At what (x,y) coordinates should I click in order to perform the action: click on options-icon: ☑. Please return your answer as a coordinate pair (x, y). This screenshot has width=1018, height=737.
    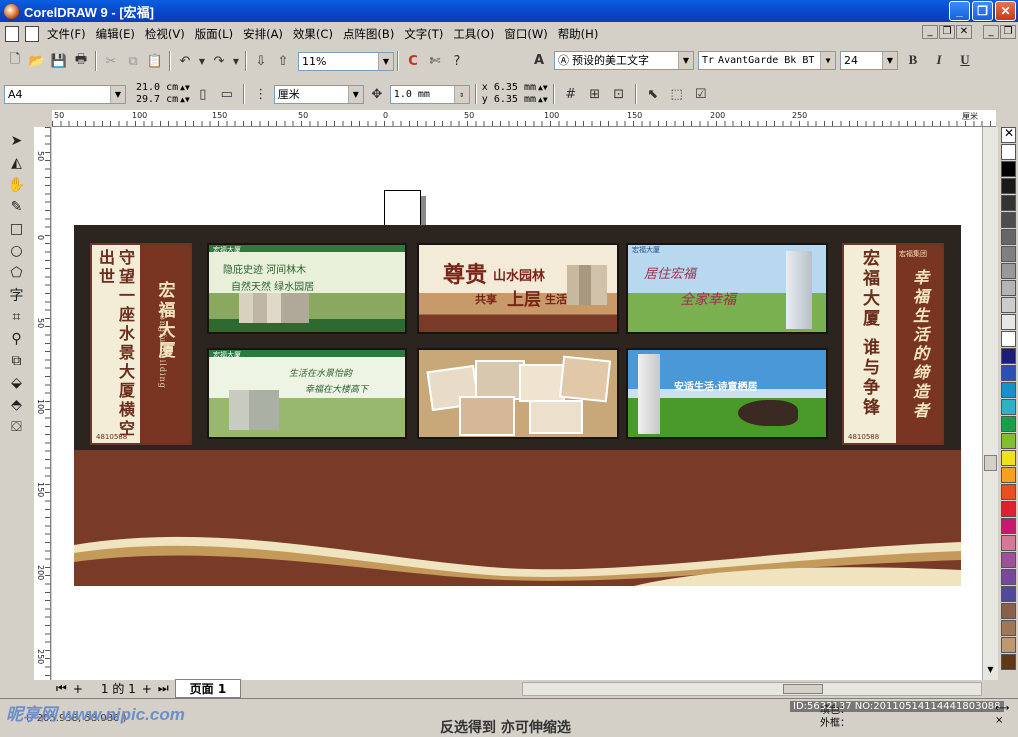
    Looking at the image, I should click on (701, 94).